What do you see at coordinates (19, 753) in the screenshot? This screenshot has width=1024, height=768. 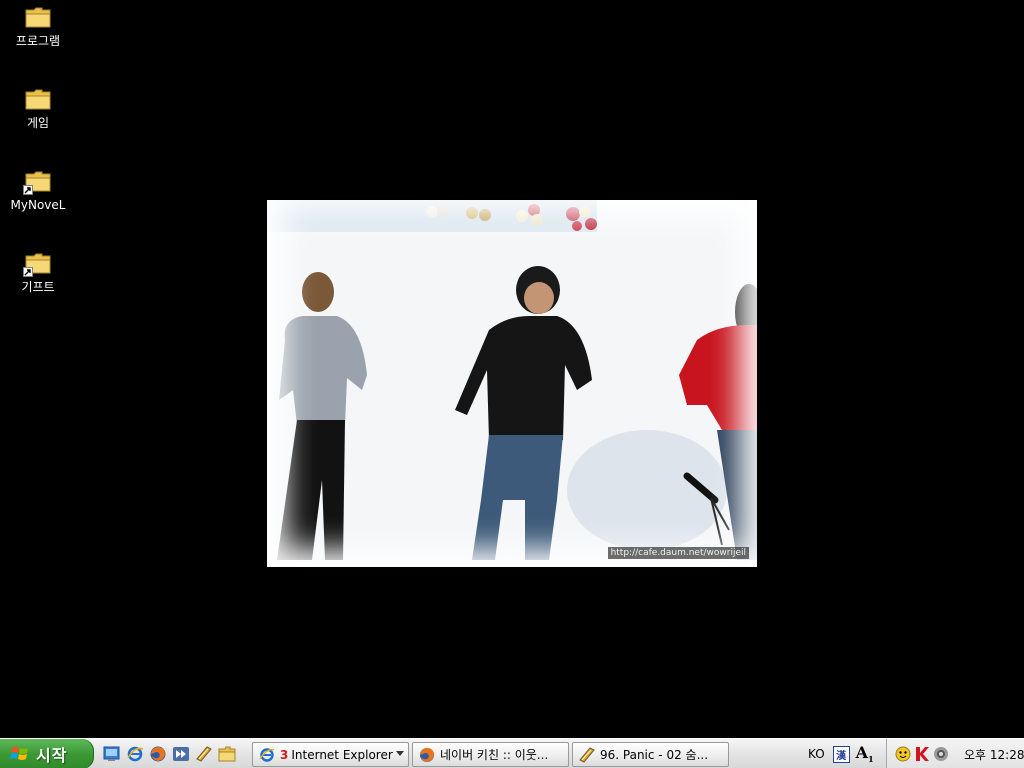 I see `windows-logo-icon` at bounding box center [19, 753].